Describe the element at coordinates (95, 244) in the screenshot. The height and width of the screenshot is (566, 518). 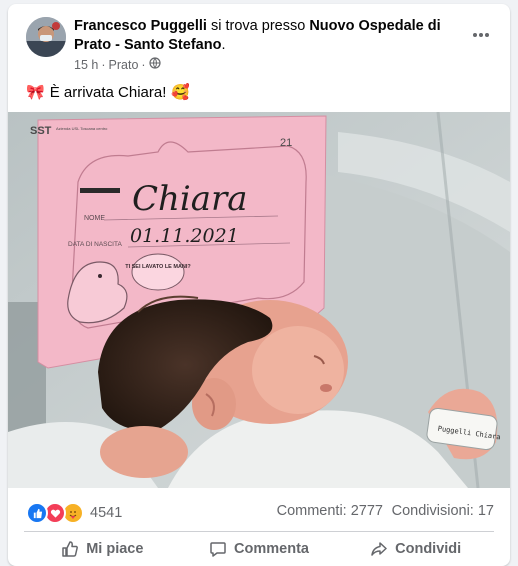
I see `card-date-label: DATA DI NASCITA` at that location.